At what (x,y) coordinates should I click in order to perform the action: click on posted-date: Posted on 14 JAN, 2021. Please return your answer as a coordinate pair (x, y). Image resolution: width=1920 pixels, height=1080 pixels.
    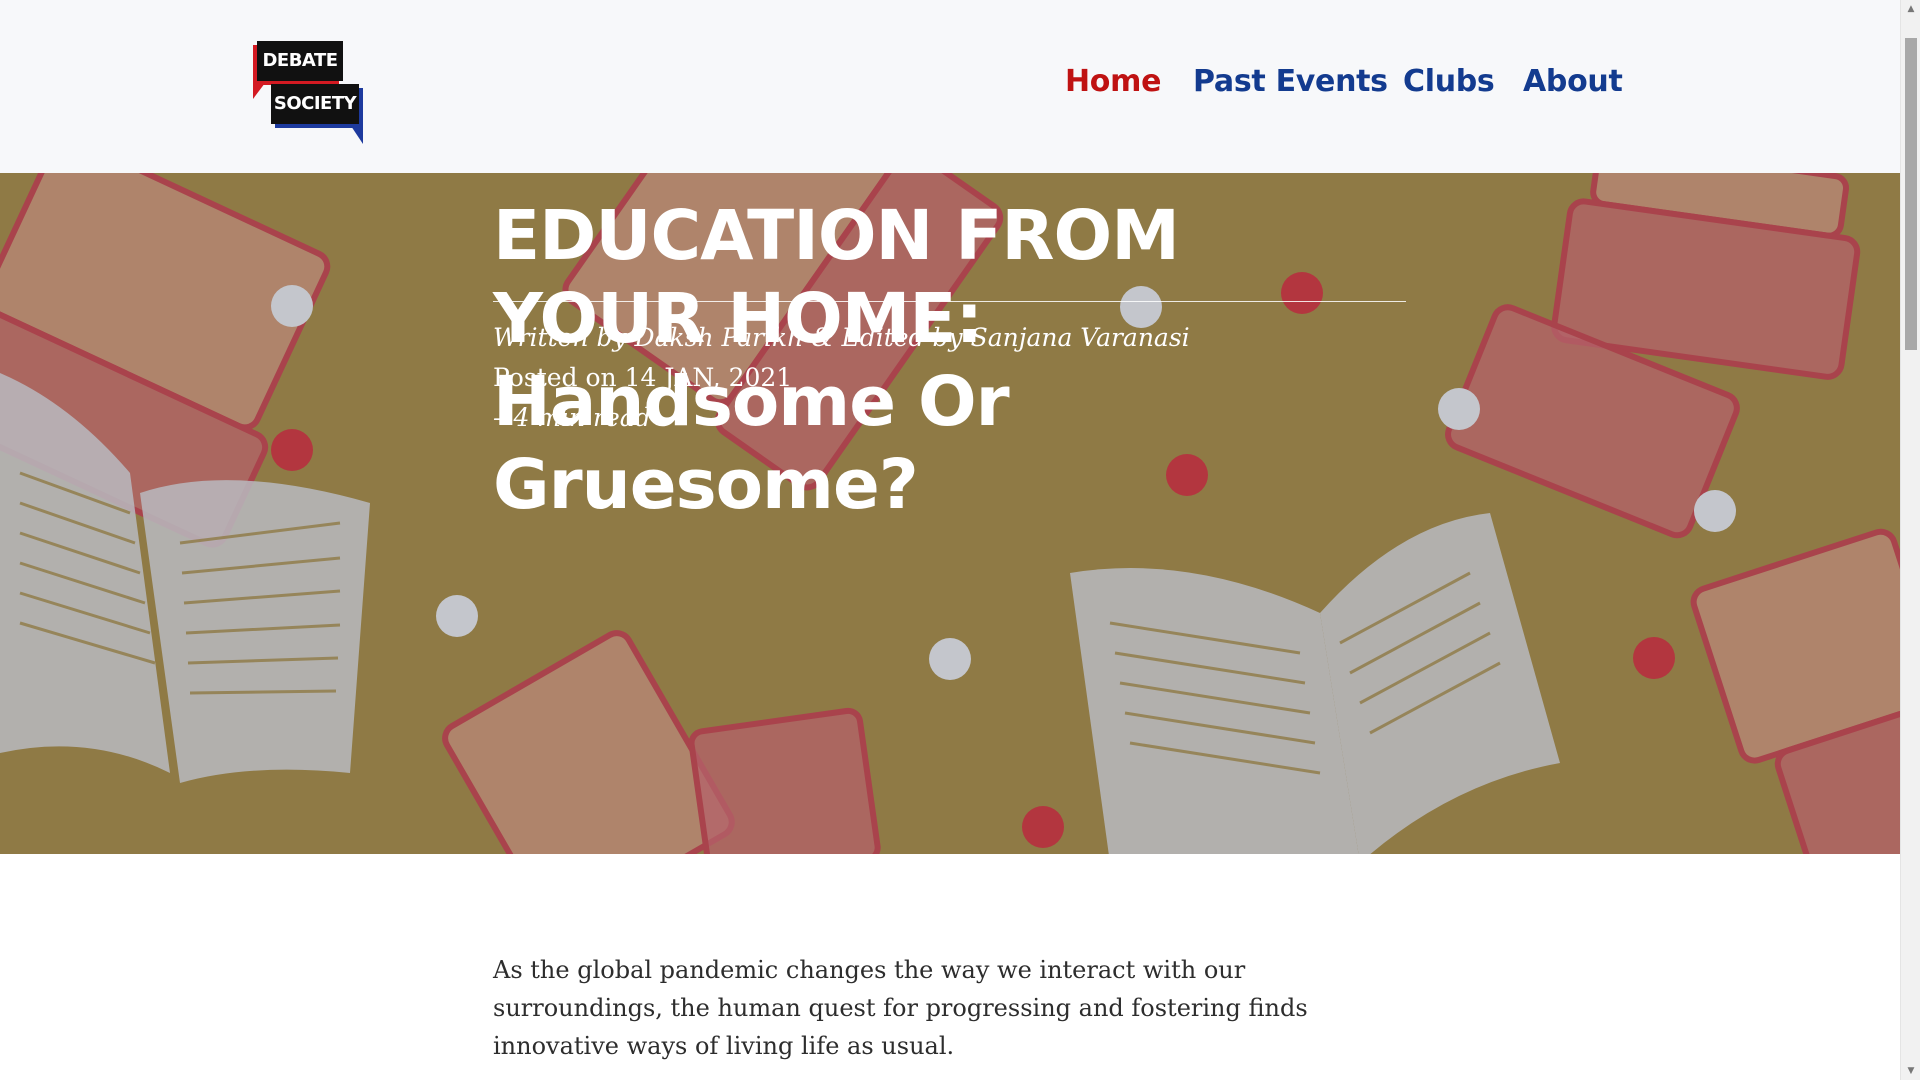
    Looking at the image, I should click on (643, 377).